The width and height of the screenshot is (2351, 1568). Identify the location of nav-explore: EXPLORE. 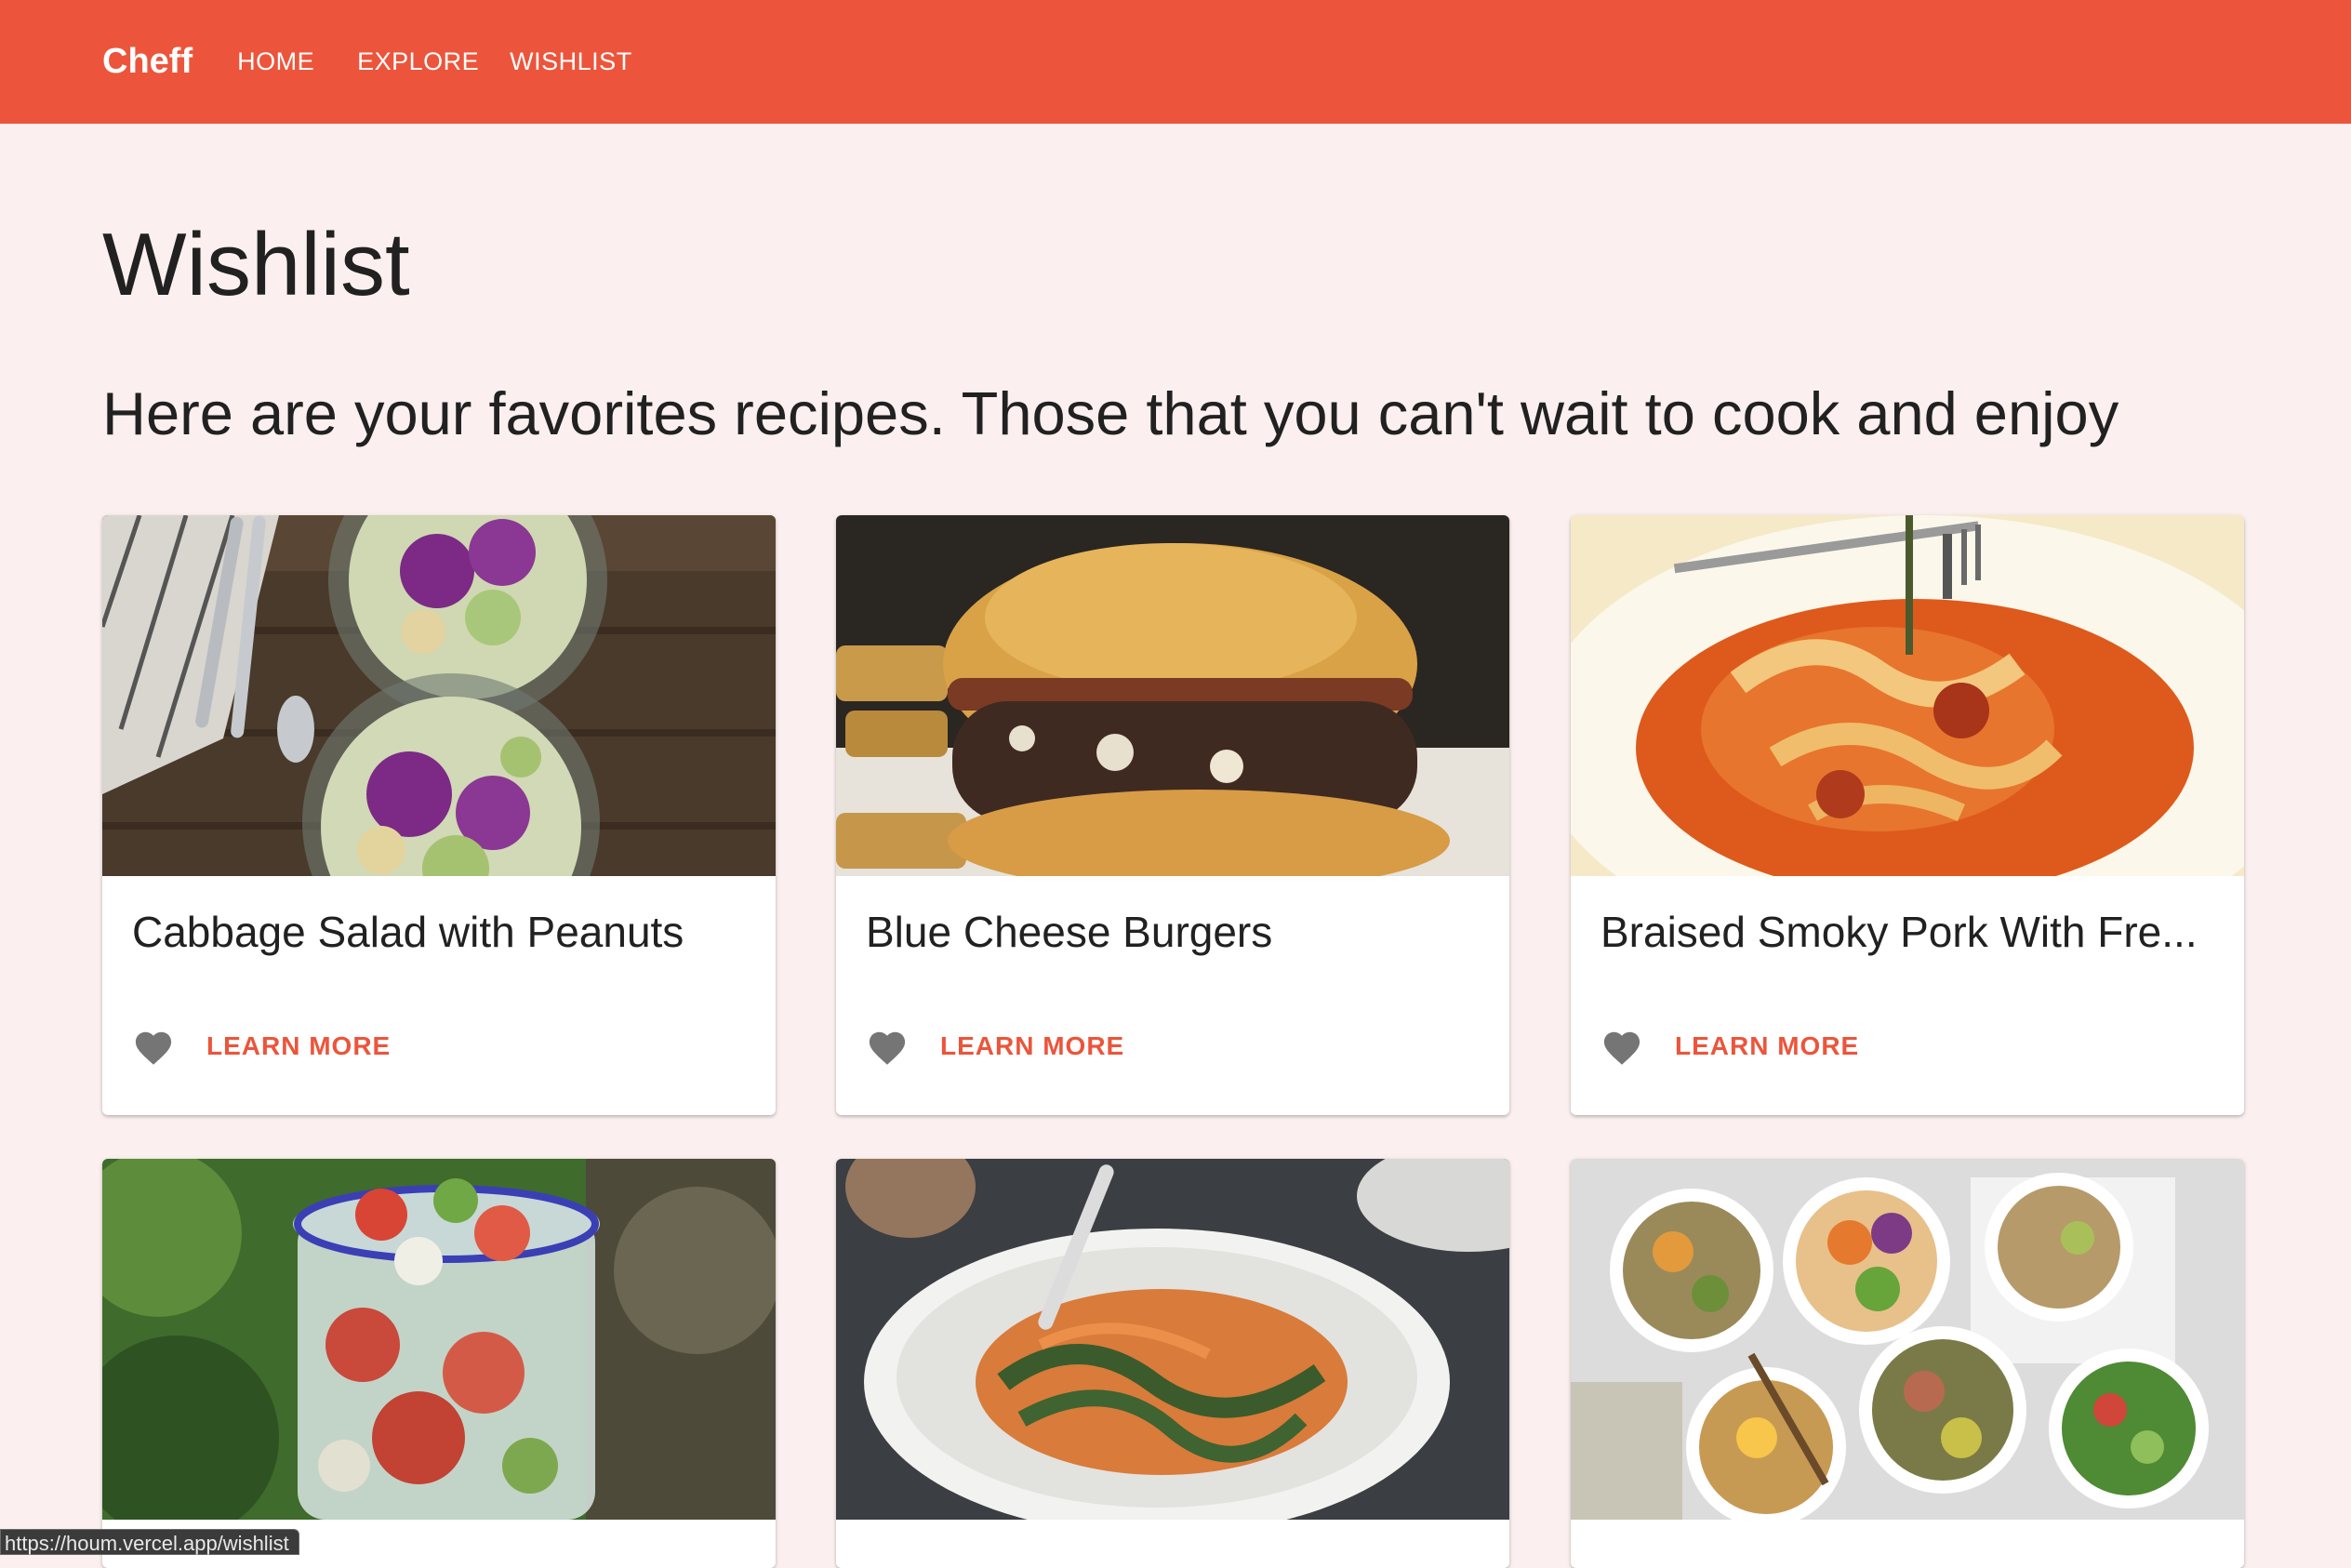
(418, 61).